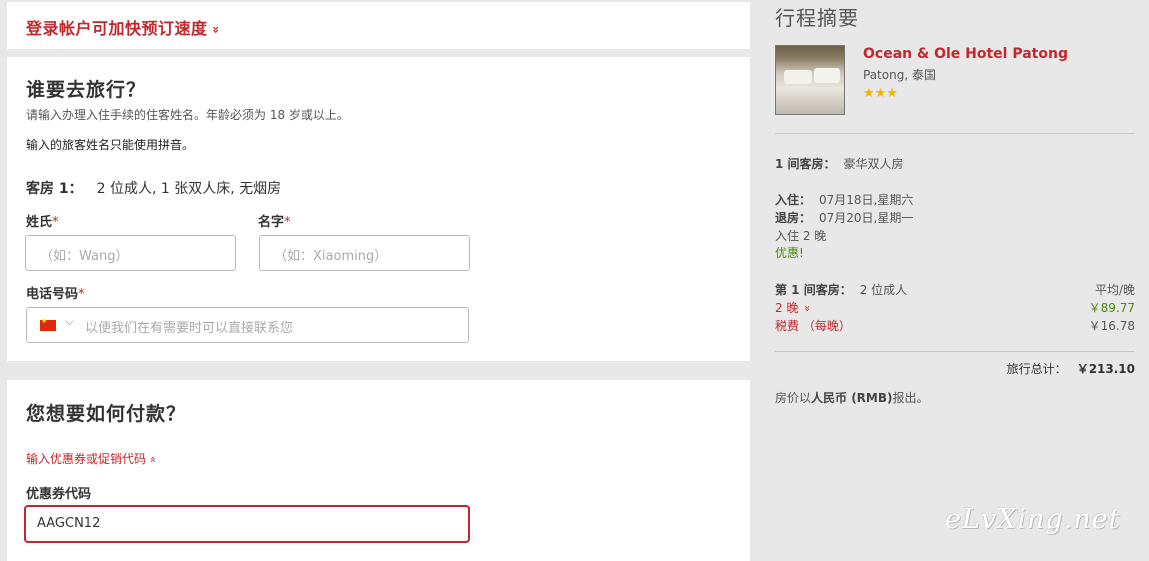 The height and width of the screenshot is (561, 1149). I want to click on checkin-row: 入住： 07月18日,星期六, so click(844, 199).